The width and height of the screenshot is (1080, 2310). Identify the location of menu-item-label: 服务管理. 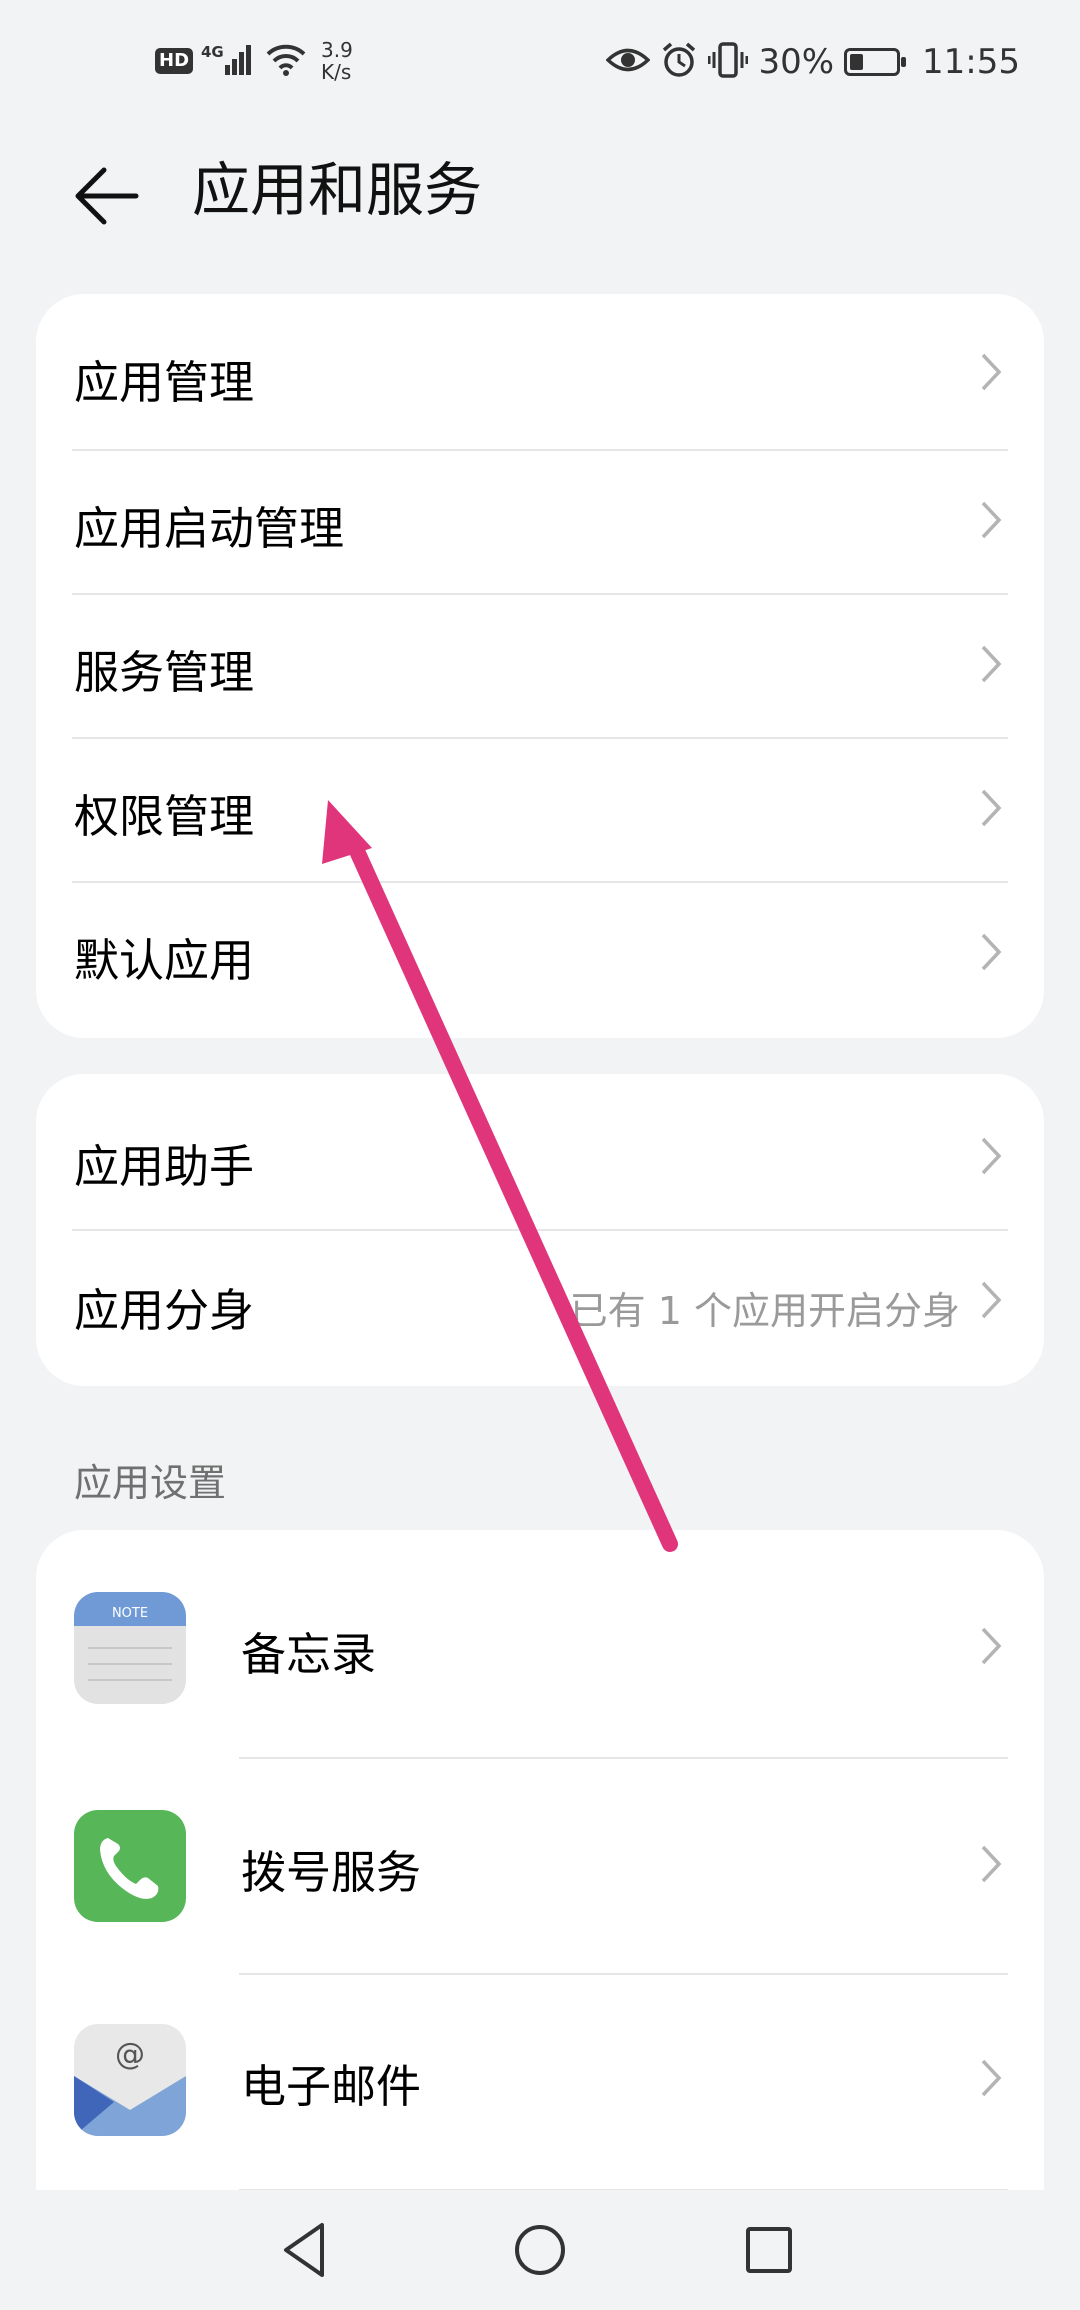
(164, 672).